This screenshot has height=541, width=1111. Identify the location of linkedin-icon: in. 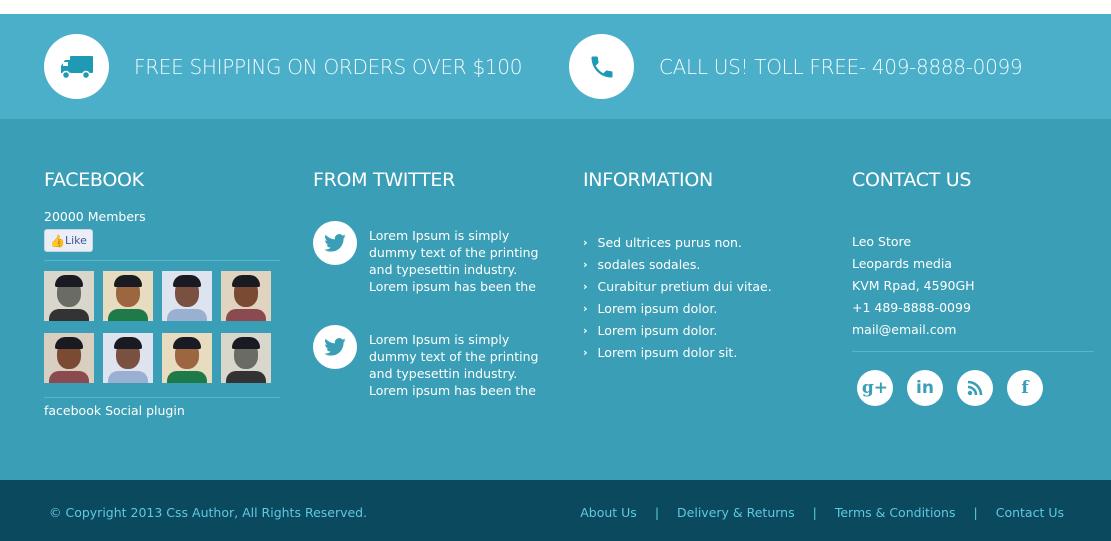
(925, 388).